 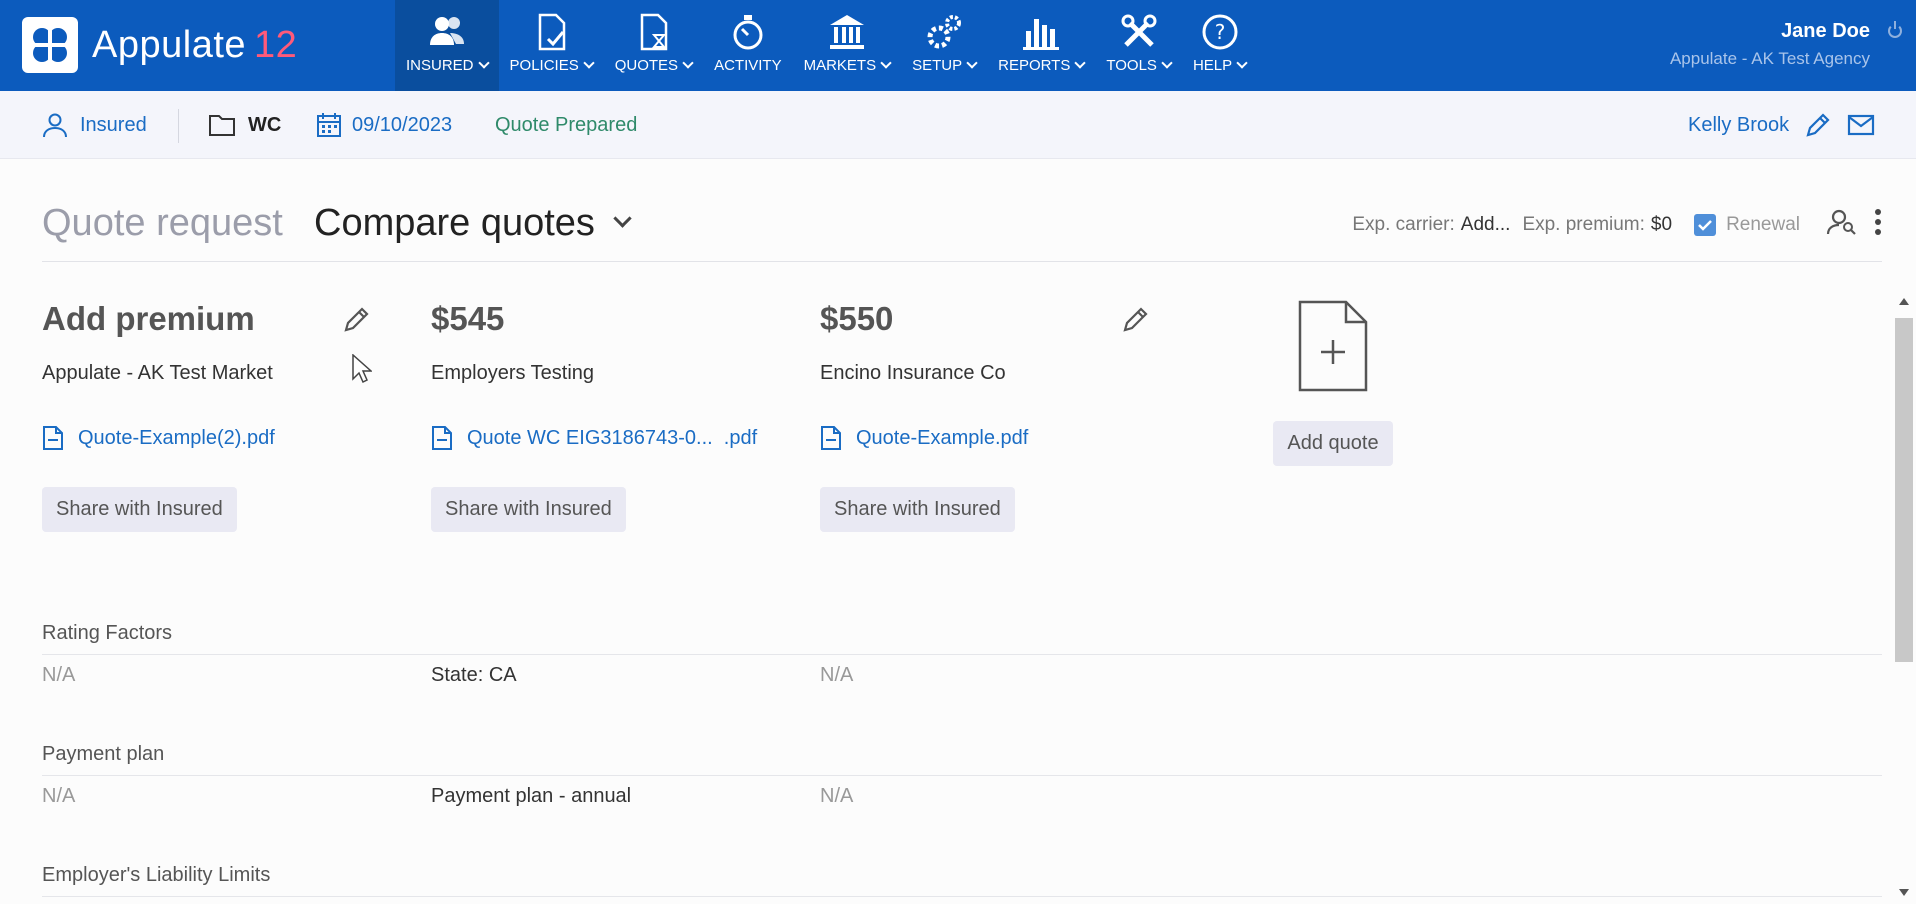 I want to click on checkbox-checked-icon, so click(x=1705, y=225).